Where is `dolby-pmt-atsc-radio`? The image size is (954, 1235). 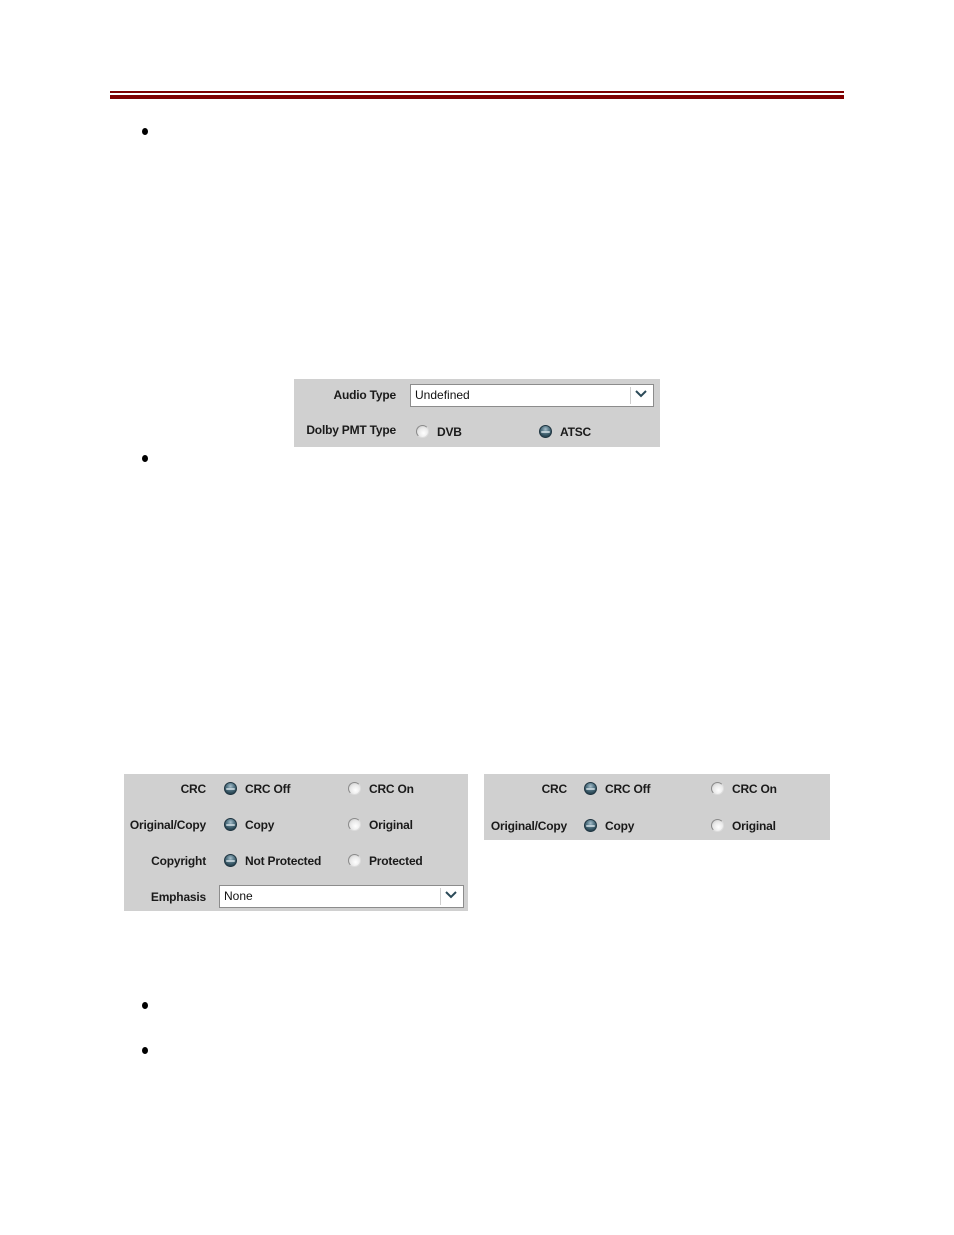 dolby-pmt-atsc-radio is located at coordinates (545, 431).